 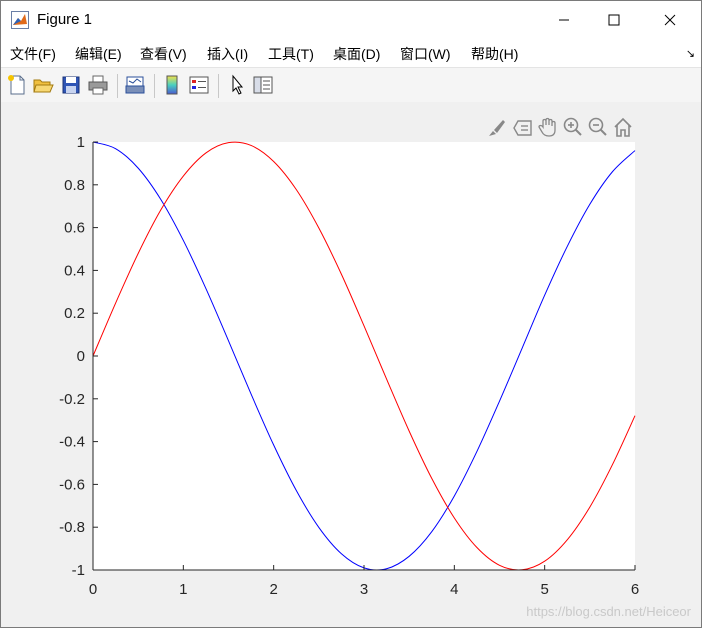 What do you see at coordinates (65, 19) in the screenshot?
I see `window-title: Figure 1` at bounding box center [65, 19].